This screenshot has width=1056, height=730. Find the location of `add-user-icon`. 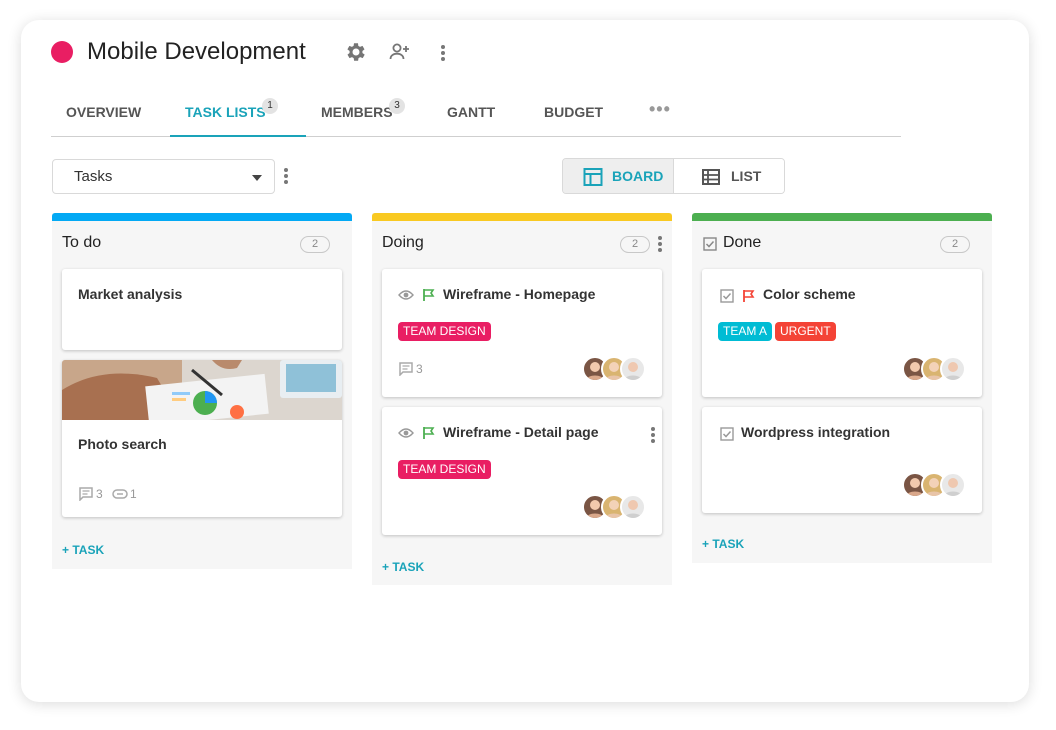

add-user-icon is located at coordinates (399, 52).